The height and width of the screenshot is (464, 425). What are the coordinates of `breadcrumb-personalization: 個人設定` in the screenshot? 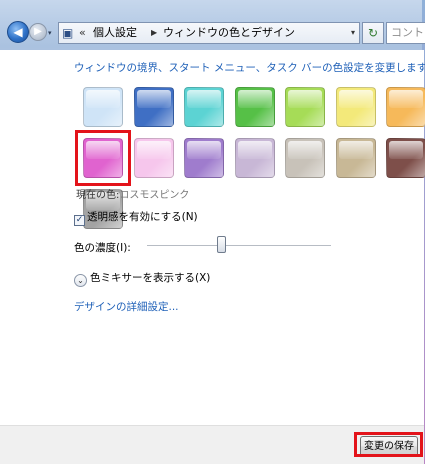 It's located at (115, 33).